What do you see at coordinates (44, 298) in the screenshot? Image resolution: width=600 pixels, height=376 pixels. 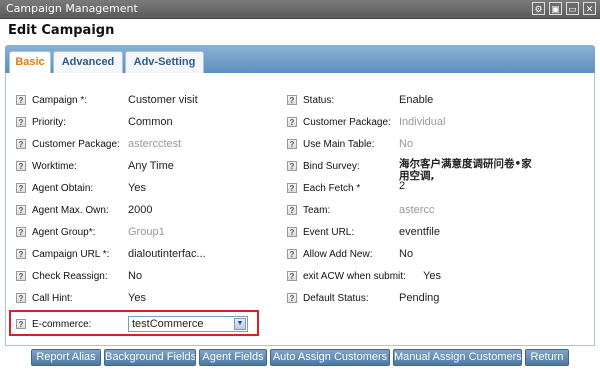 I see `field-row: ? Call Hint:` at bounding box center [44, 298].